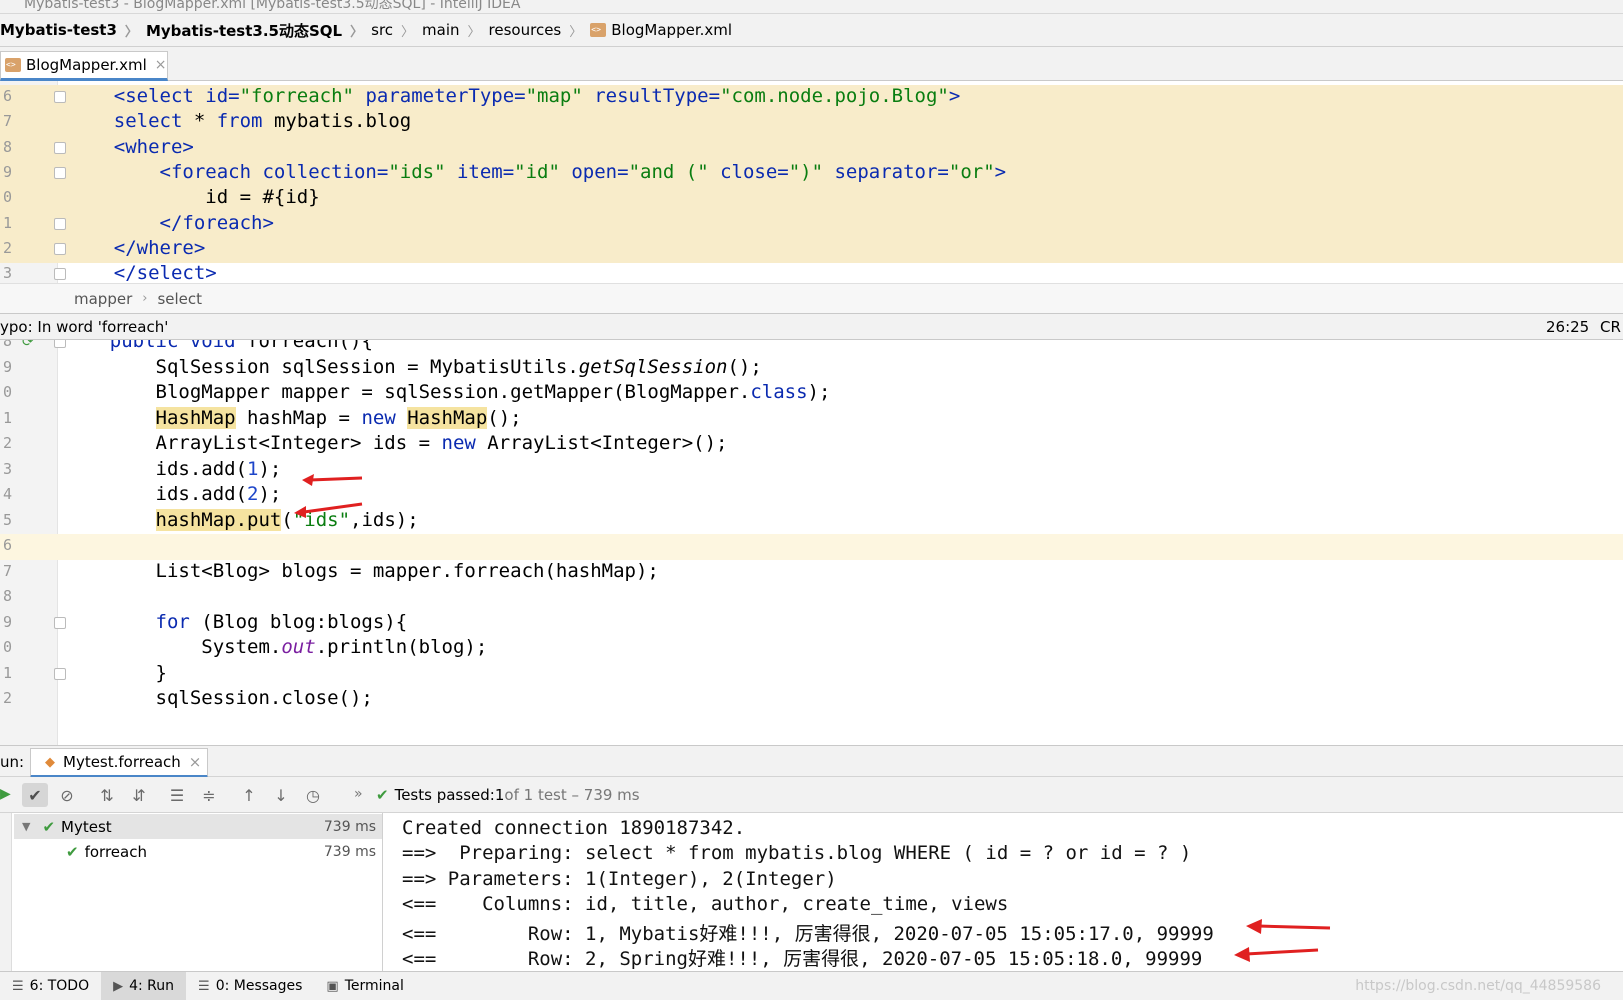  Describe the element at coordinates (298, 443) in the screenshot. I see `code-token: ArrayList<Integer> ids =` at that location.